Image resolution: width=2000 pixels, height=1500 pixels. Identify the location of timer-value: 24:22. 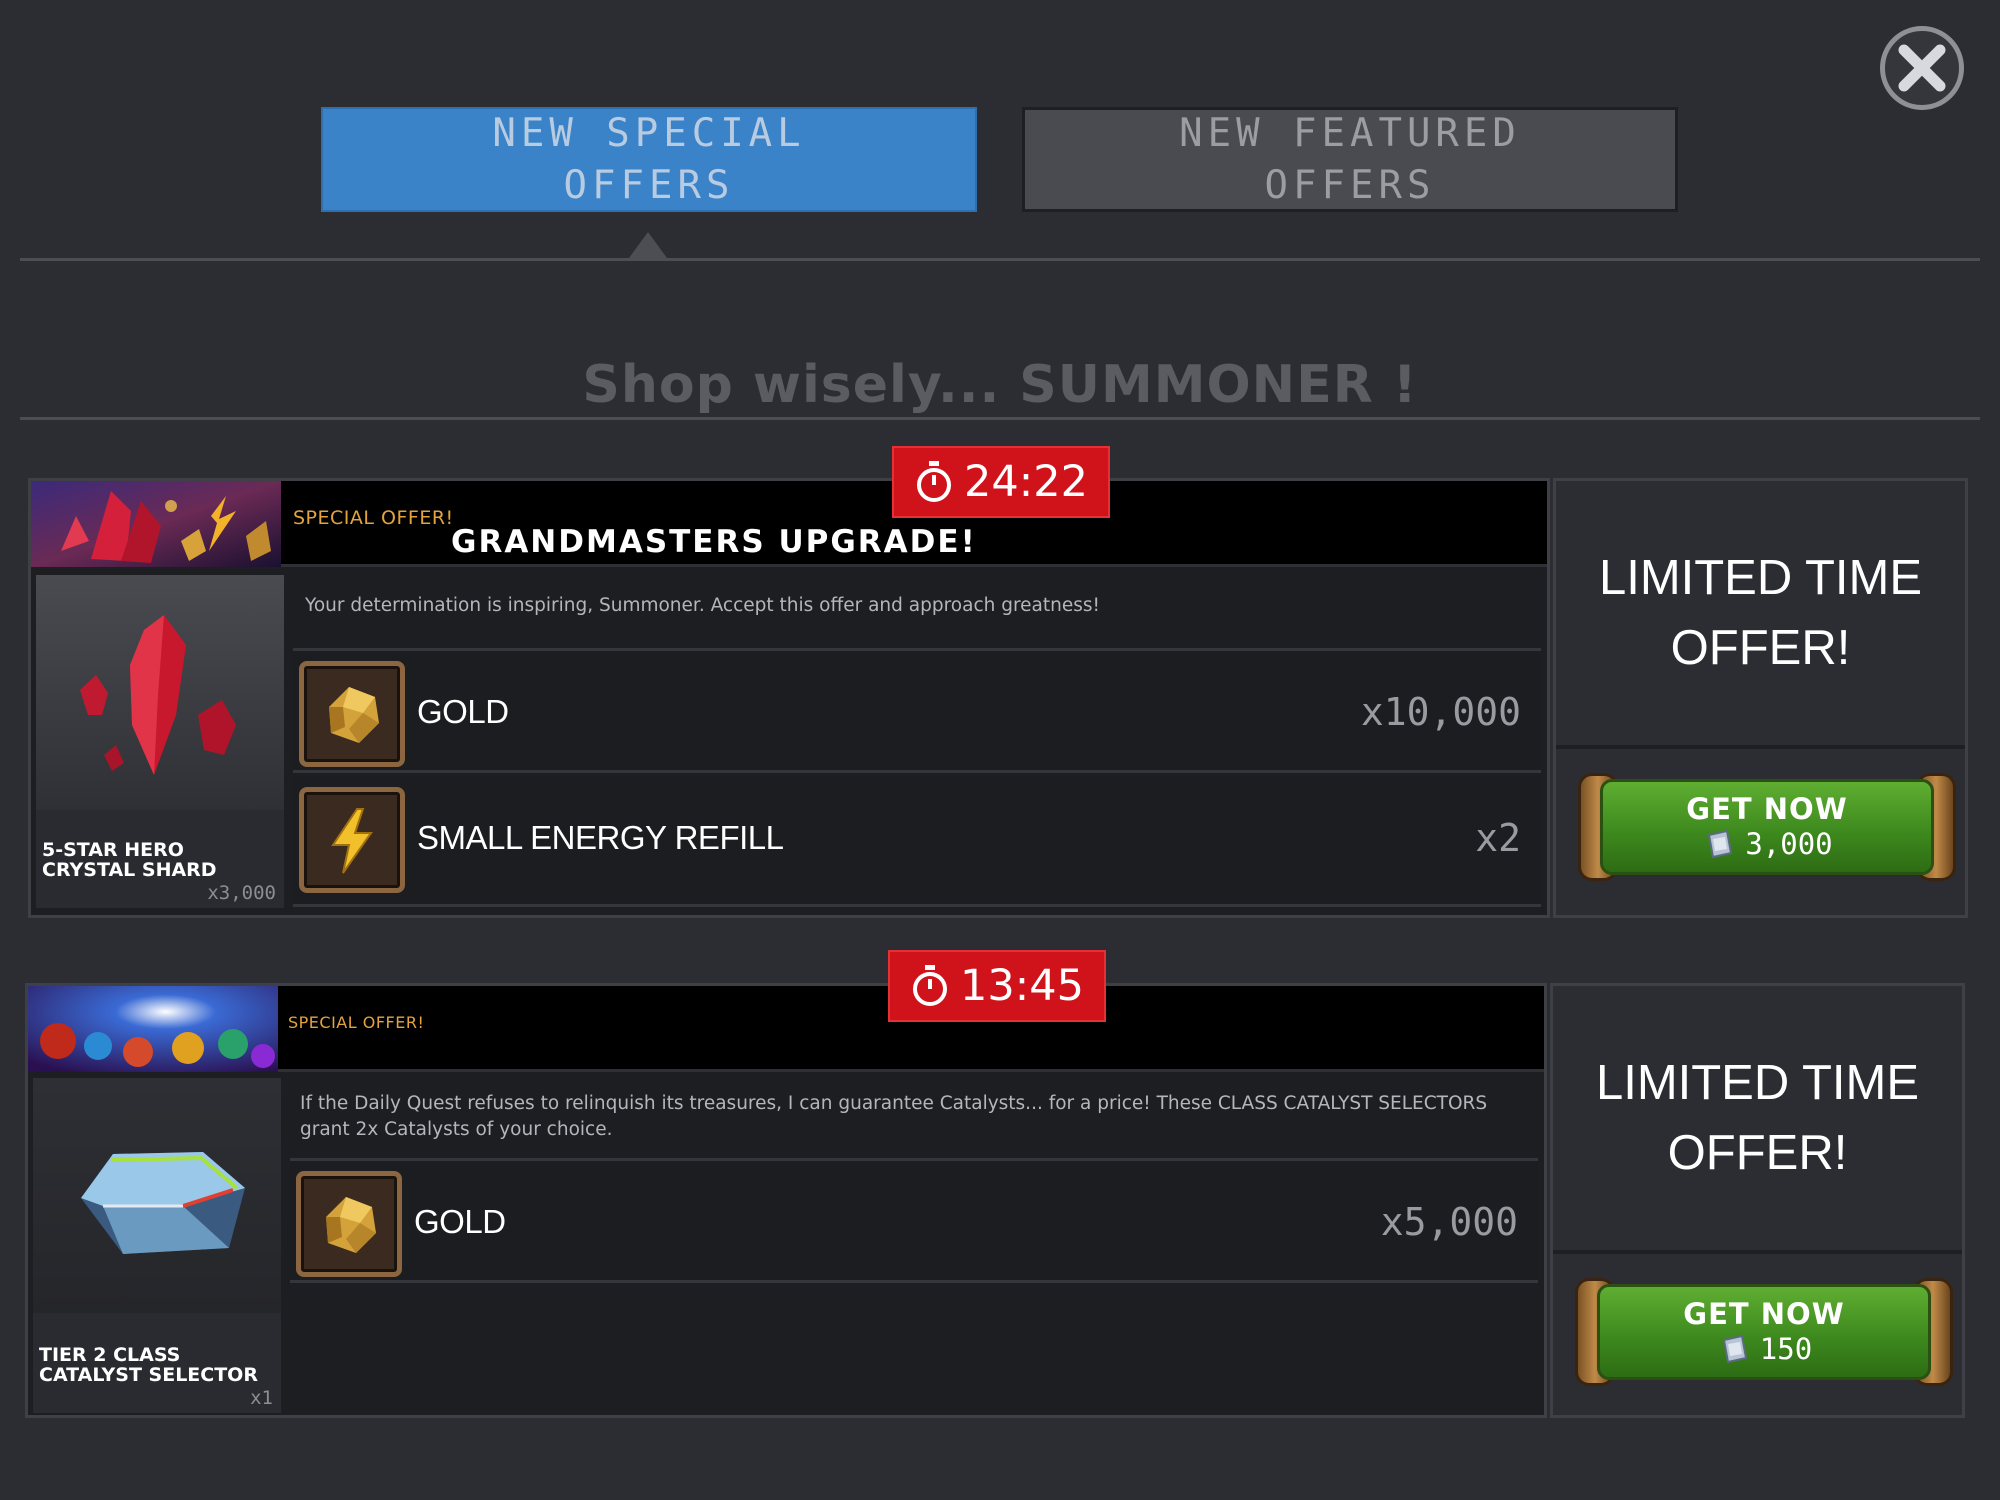
(1026, 482).